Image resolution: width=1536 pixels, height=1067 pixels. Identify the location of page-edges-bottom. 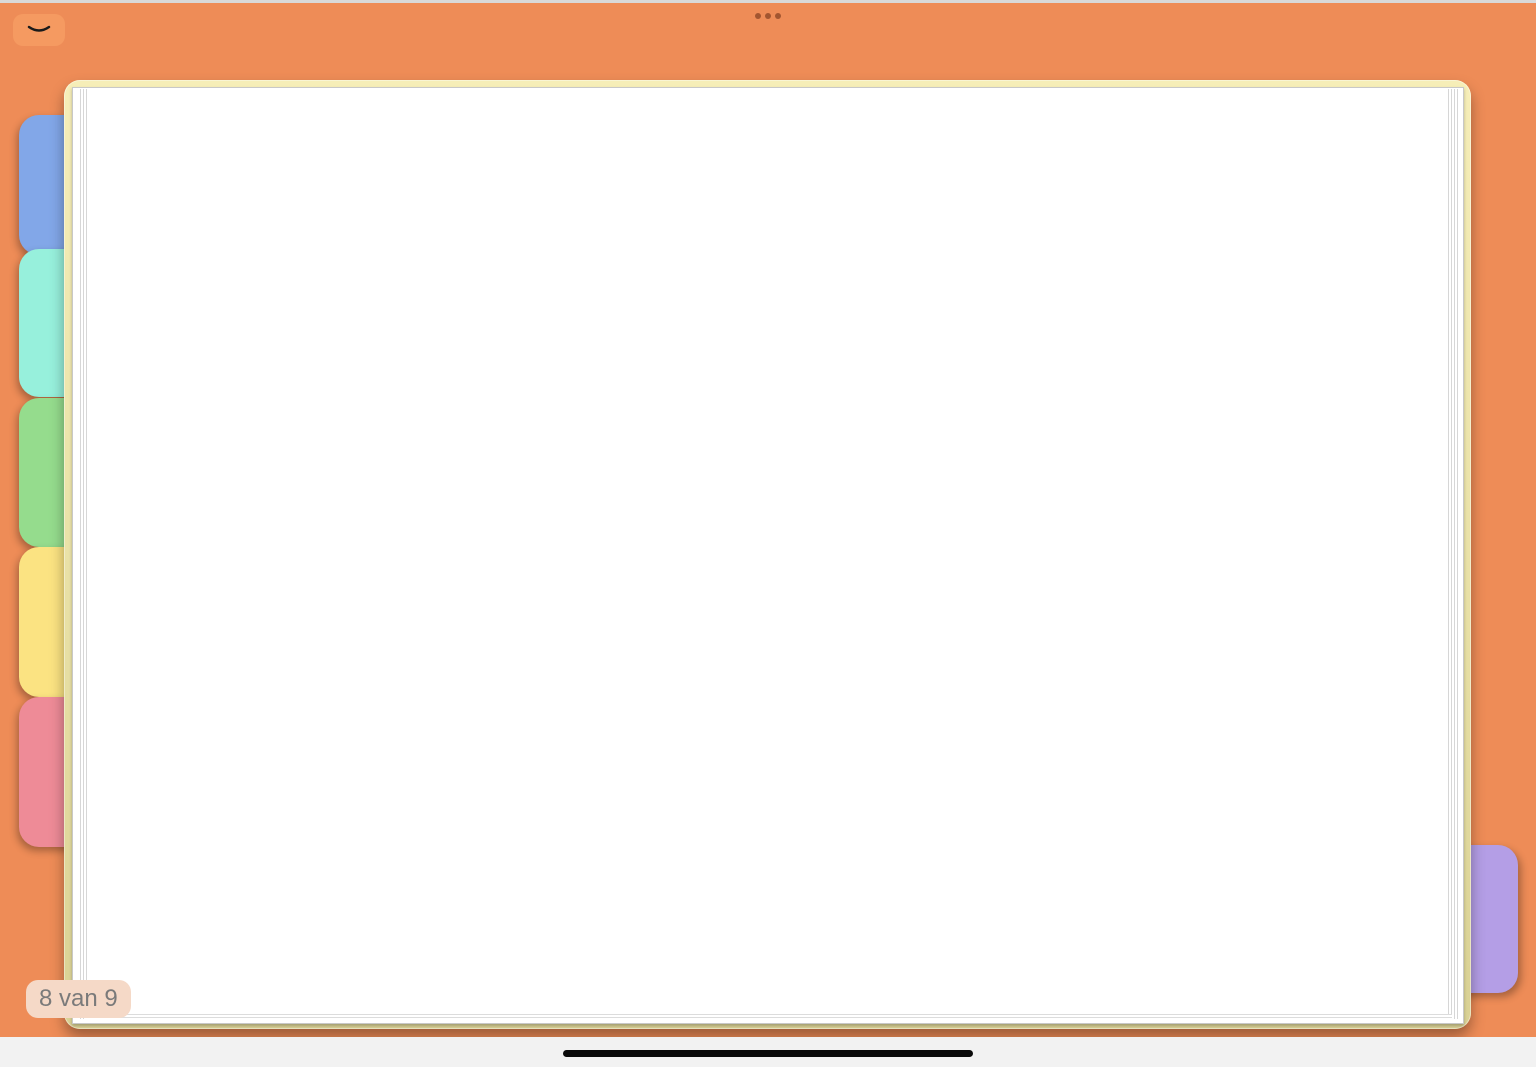
(768, 1017).